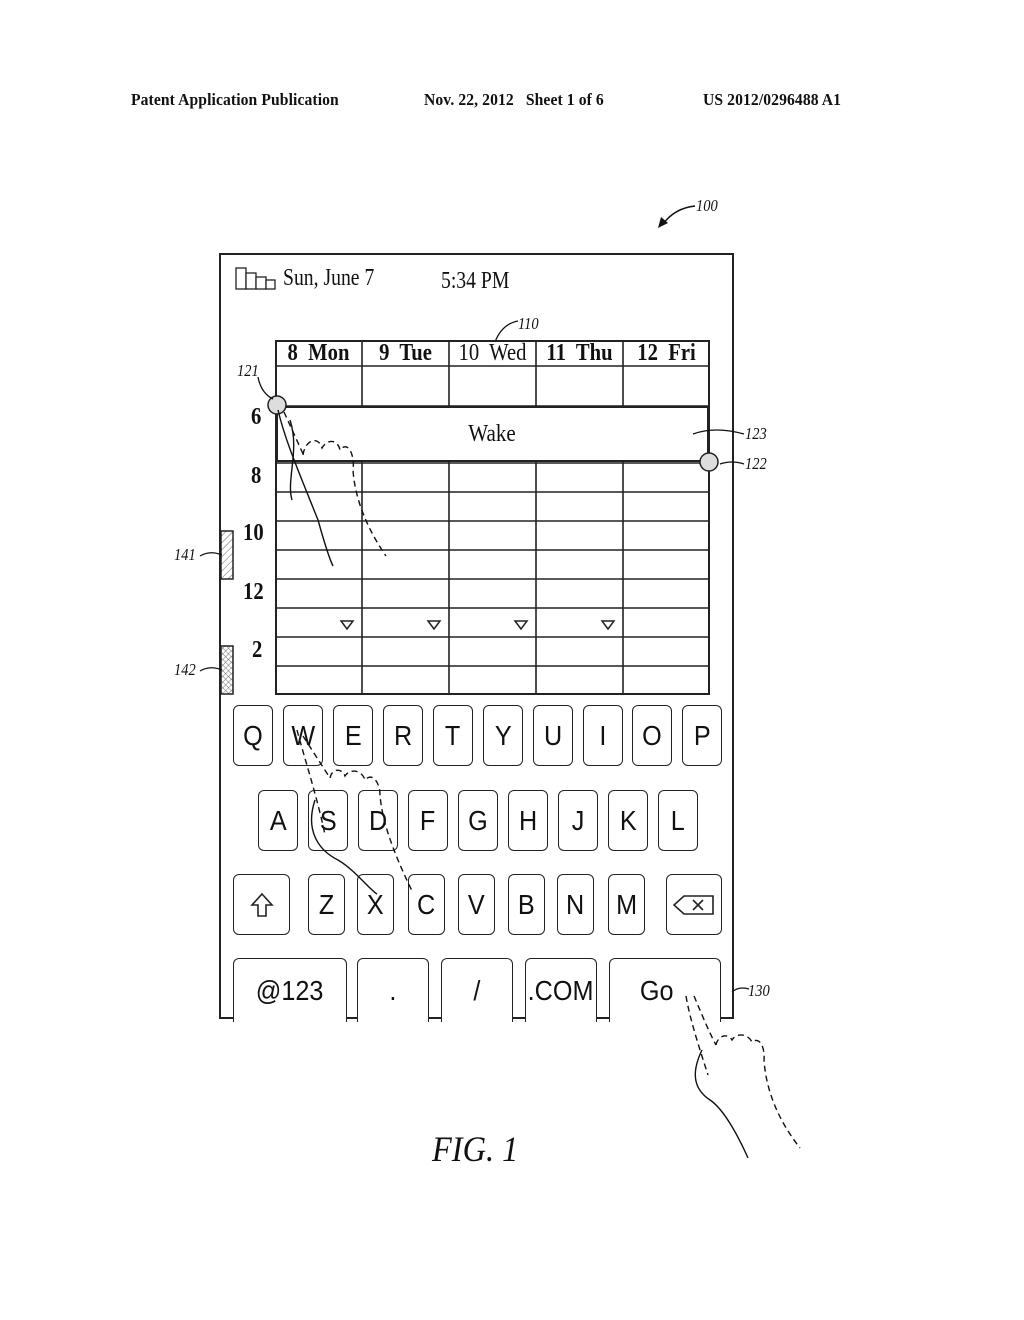  I want to click on day-header-thu: 11 Thu, so click(579, 353).